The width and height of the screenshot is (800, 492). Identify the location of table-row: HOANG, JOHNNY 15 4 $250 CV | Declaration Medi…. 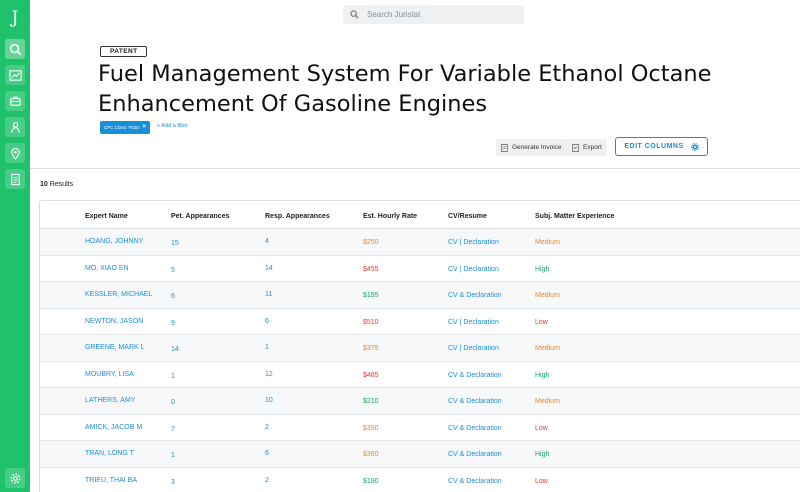
(420, 242).